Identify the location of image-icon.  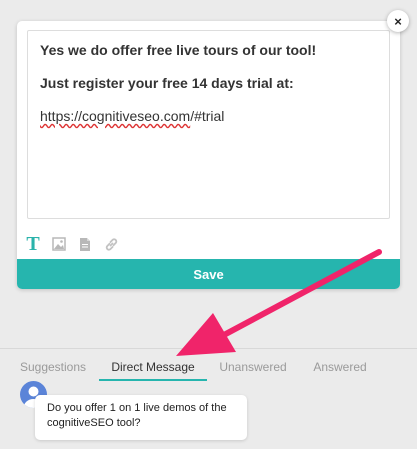
(59, 244).